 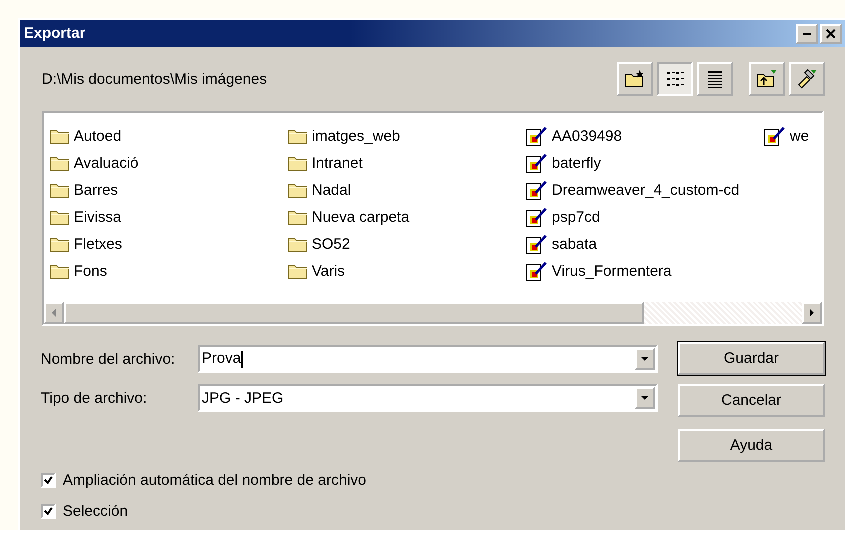 I want to click on minimize-button, so click(x=807, y=34).